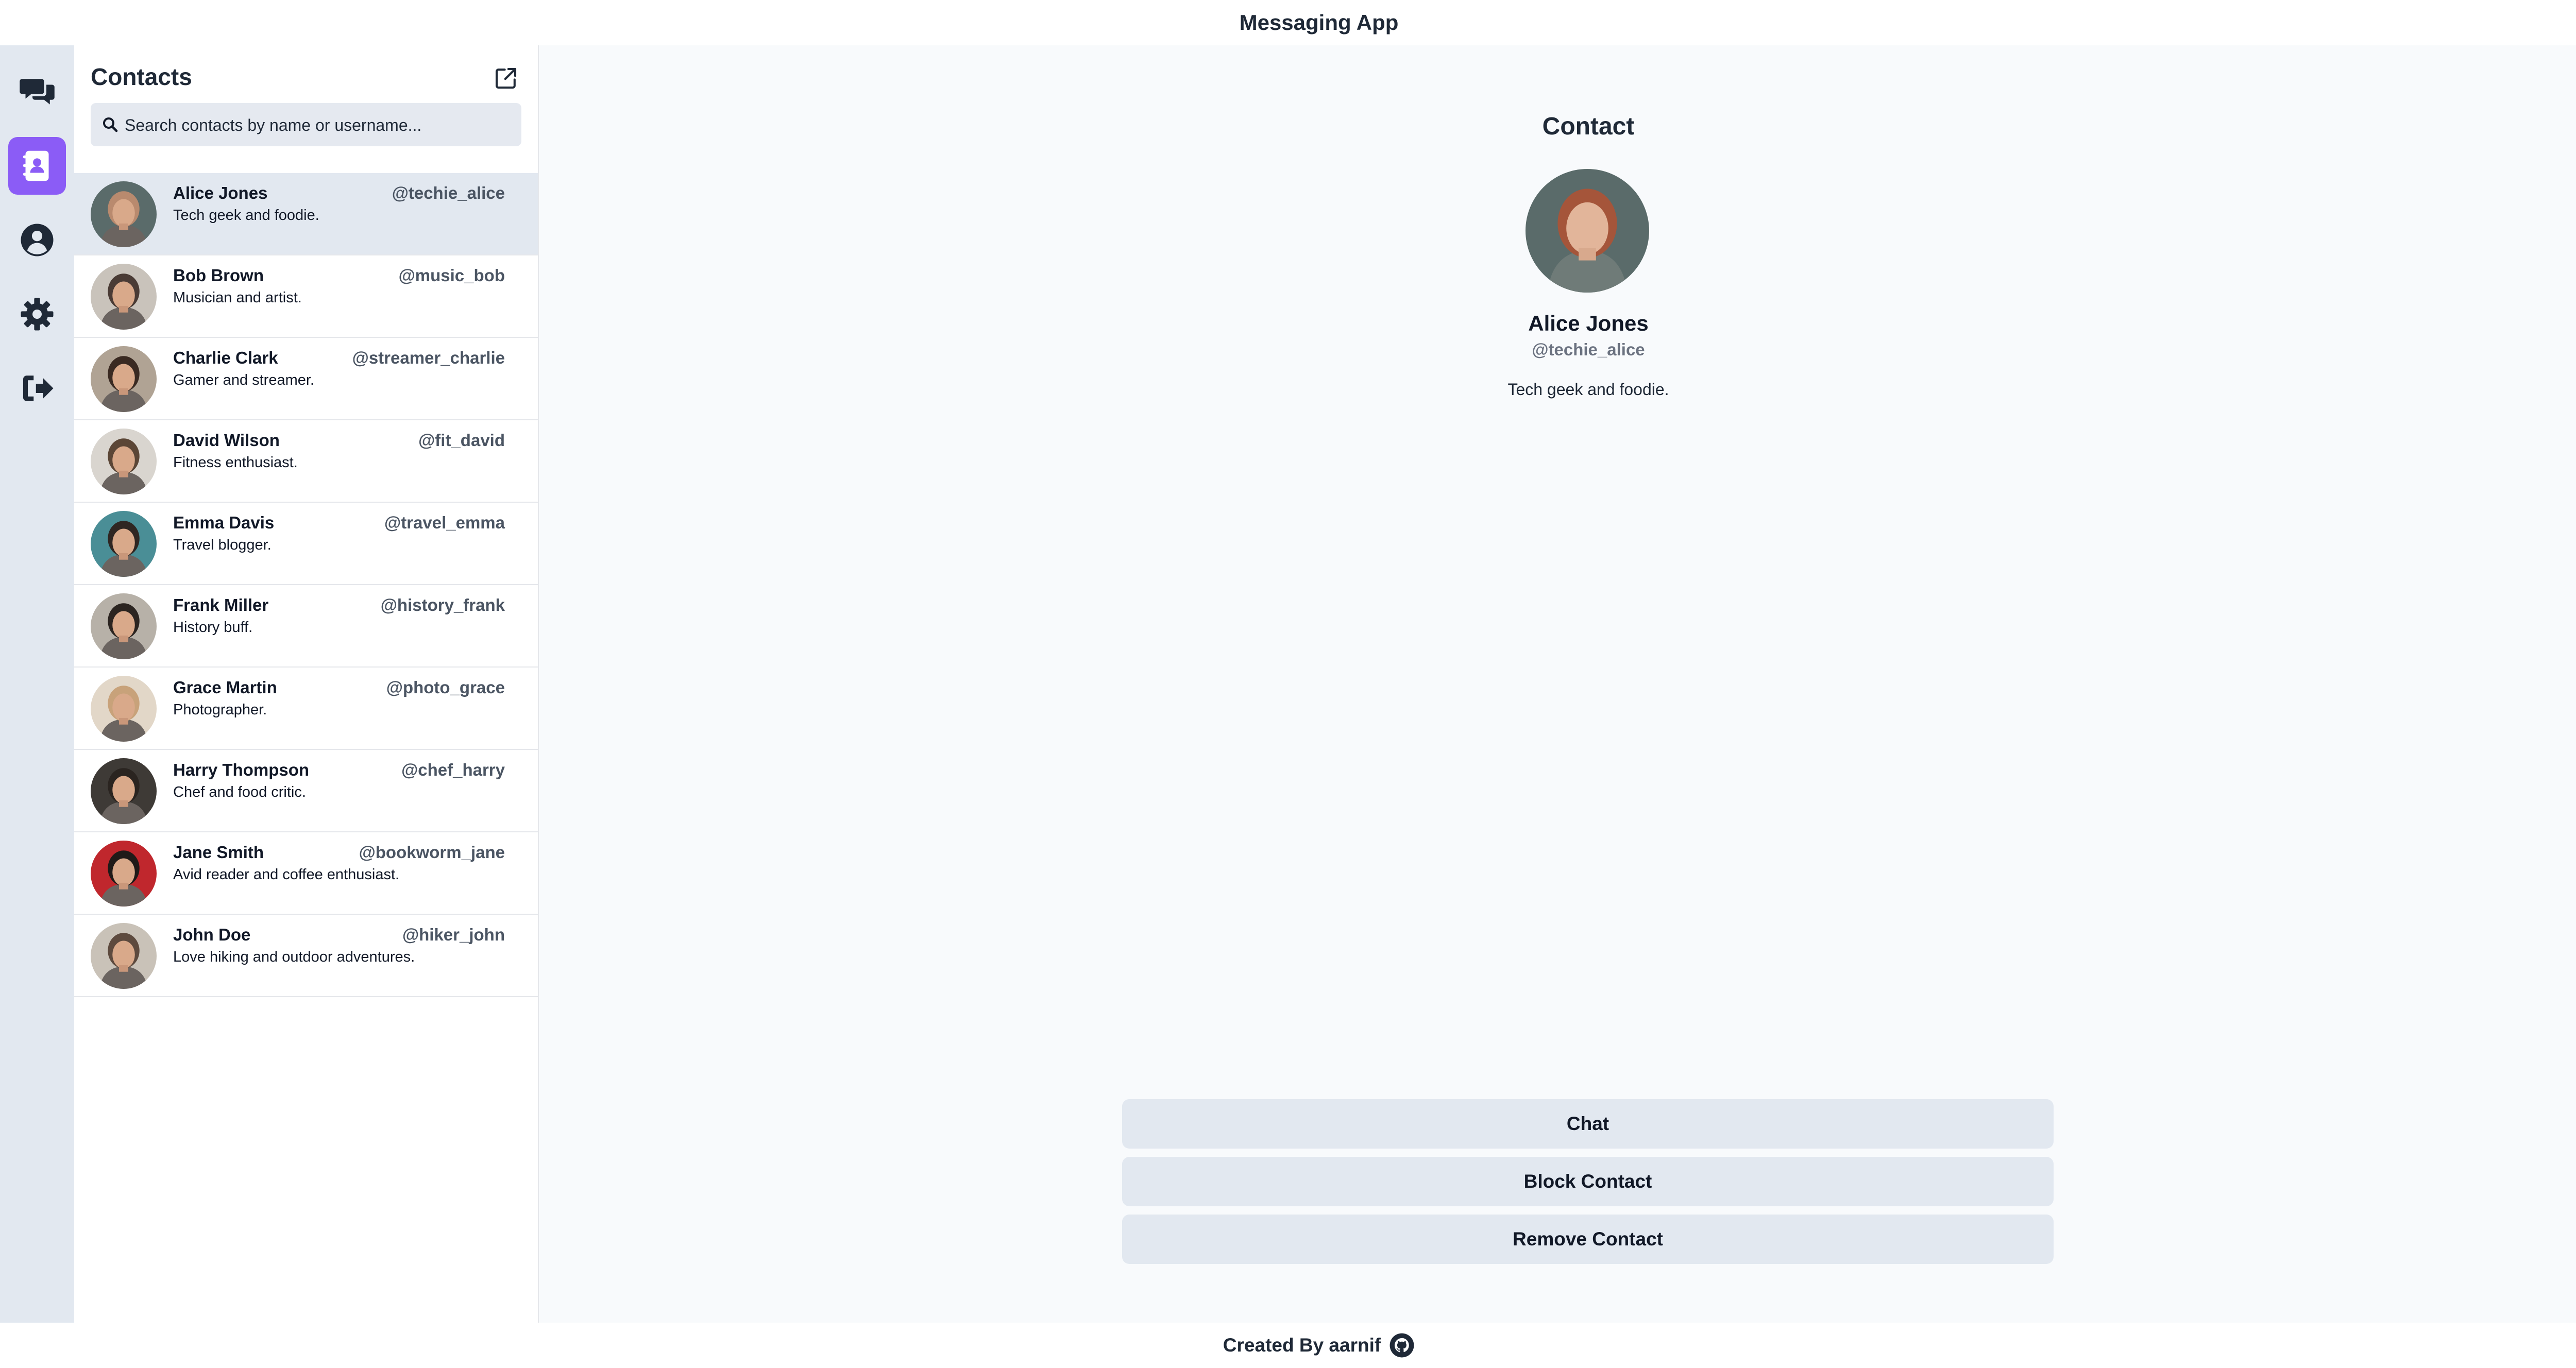  What do you see at coordinates (1319, 22) in the screenshot?
I see `app-title: Messaging App` at bounding box center [1319, 22].